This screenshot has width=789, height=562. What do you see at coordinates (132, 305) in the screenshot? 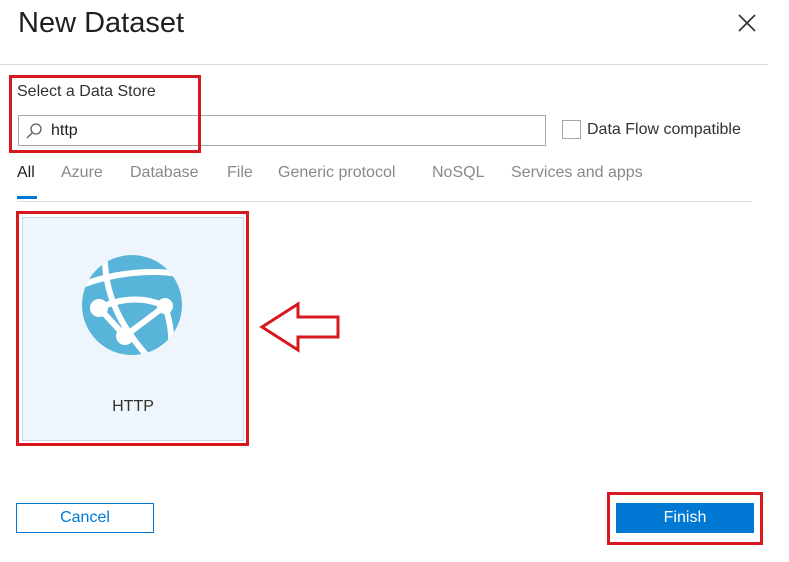
I see `globe-network-icon` at bounding box center [132, 305].